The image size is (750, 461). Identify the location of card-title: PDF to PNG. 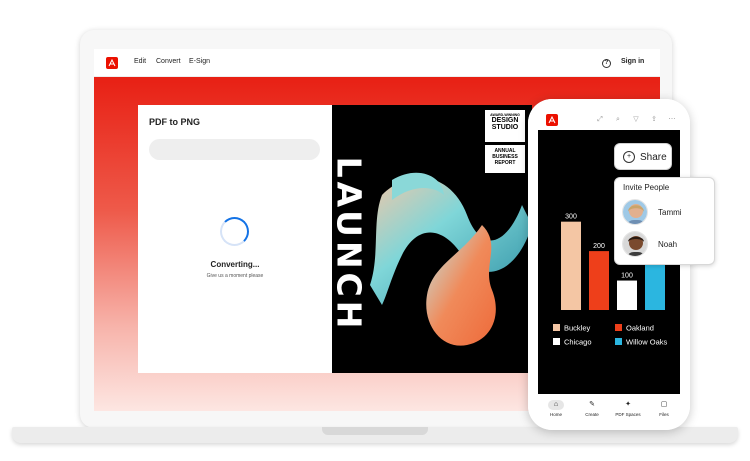
(174, 122).